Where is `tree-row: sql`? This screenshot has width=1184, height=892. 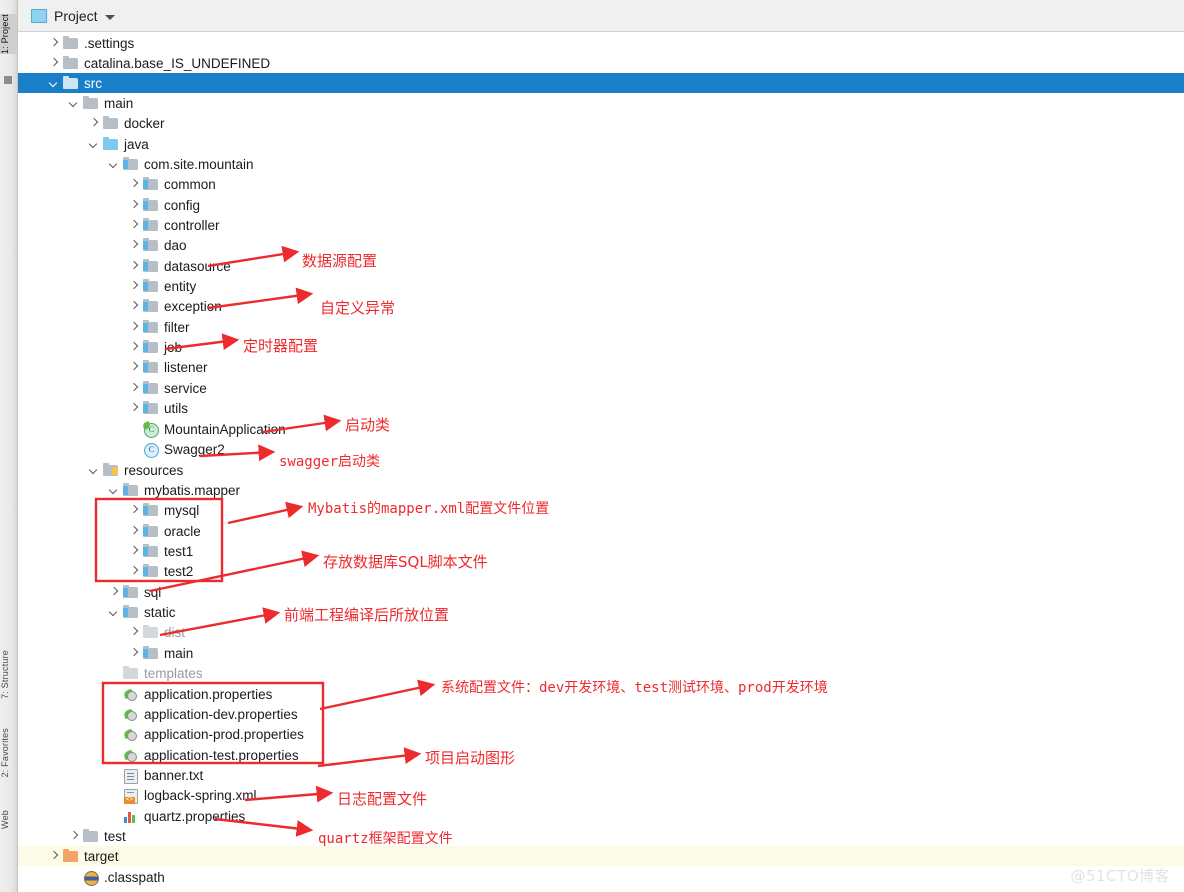
tree-row: sql is located at coordinates (600, 592).